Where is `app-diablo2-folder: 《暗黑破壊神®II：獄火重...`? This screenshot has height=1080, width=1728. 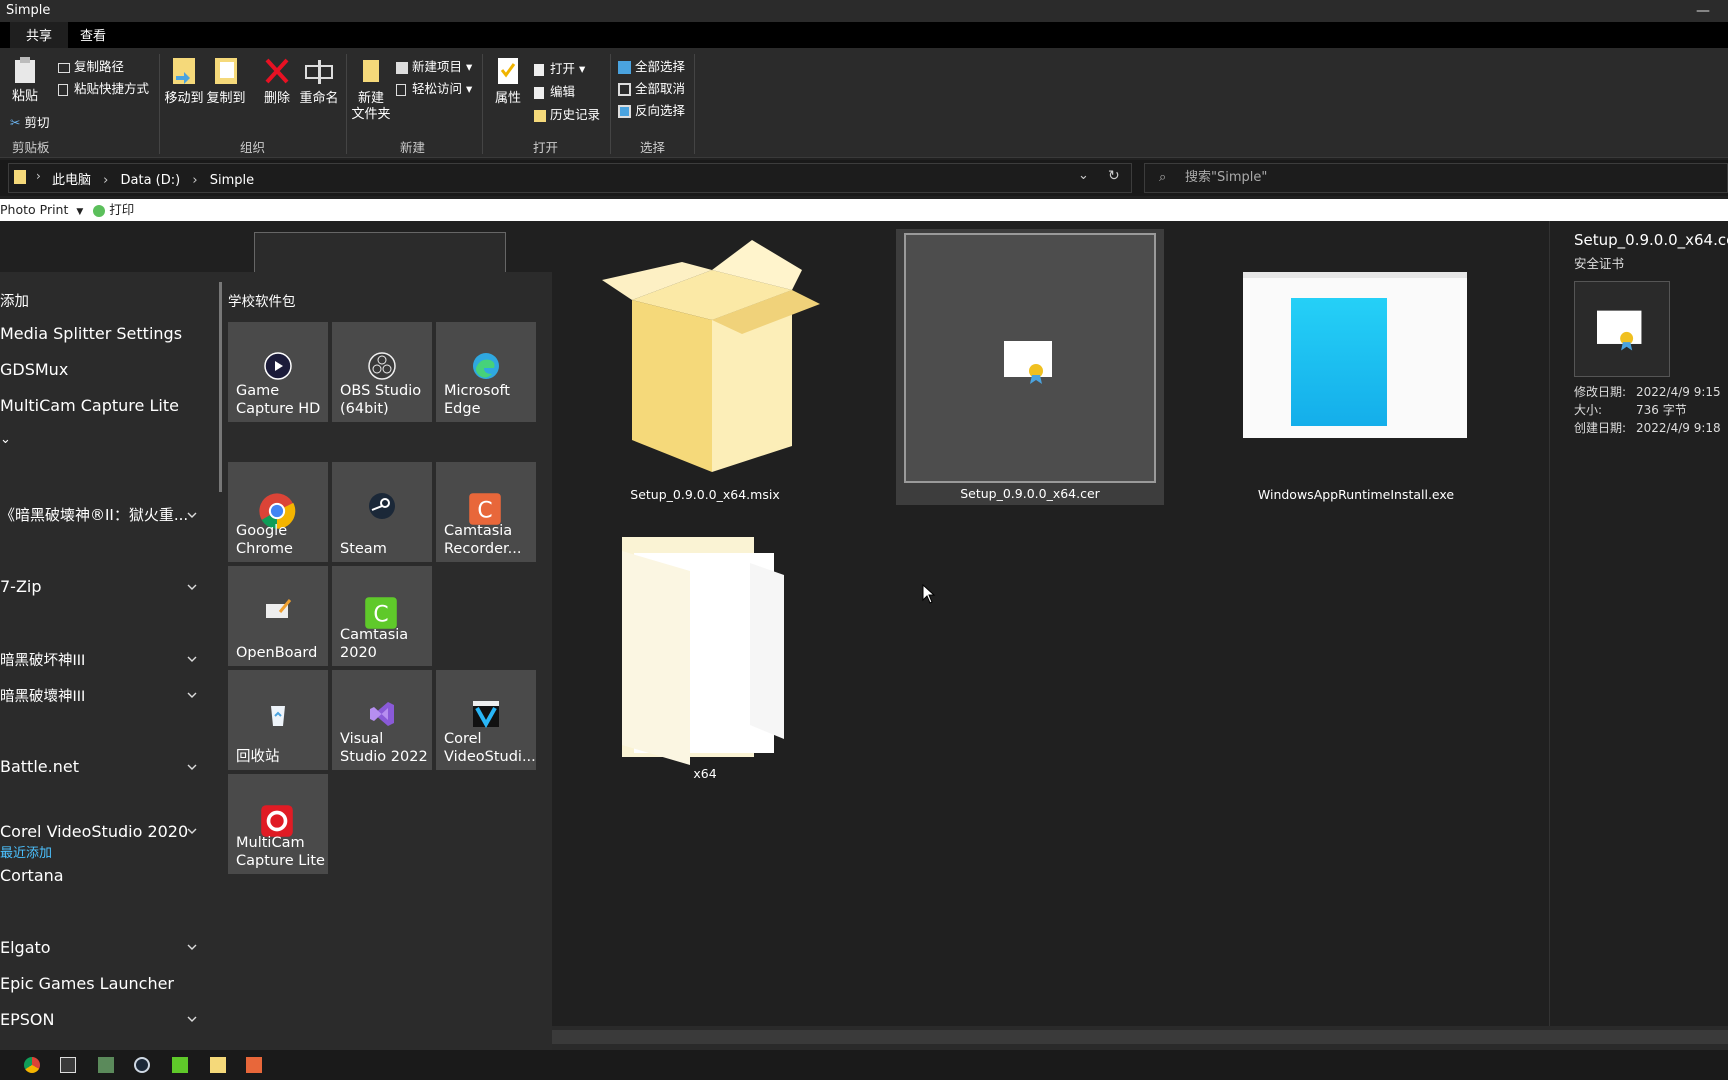
app-diablo2-folder: 《暗黑破壊神®II：獄火重... is located at coordinates (94, 514).